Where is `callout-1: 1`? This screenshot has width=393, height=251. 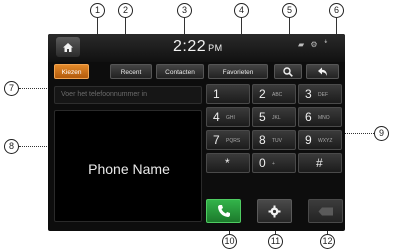
callout-1: 1 is located at coordinates (97, 10).